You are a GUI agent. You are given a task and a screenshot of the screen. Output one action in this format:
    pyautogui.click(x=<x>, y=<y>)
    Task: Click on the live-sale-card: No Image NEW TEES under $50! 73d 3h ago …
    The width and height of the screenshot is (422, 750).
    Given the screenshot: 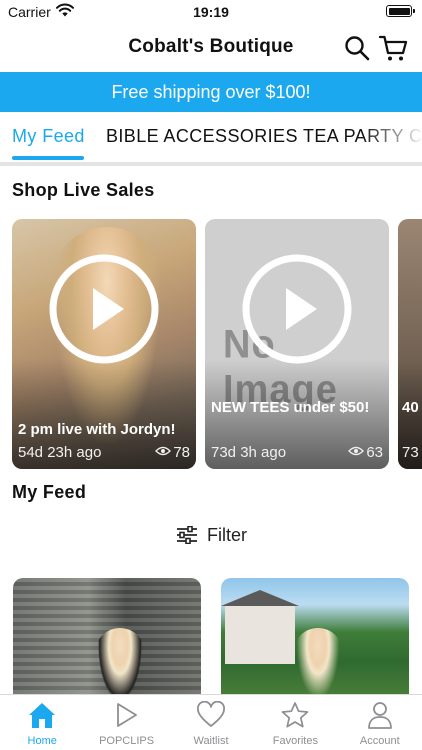 What is the action you would take?
    pyautogui.click(x=297, y=344)
    